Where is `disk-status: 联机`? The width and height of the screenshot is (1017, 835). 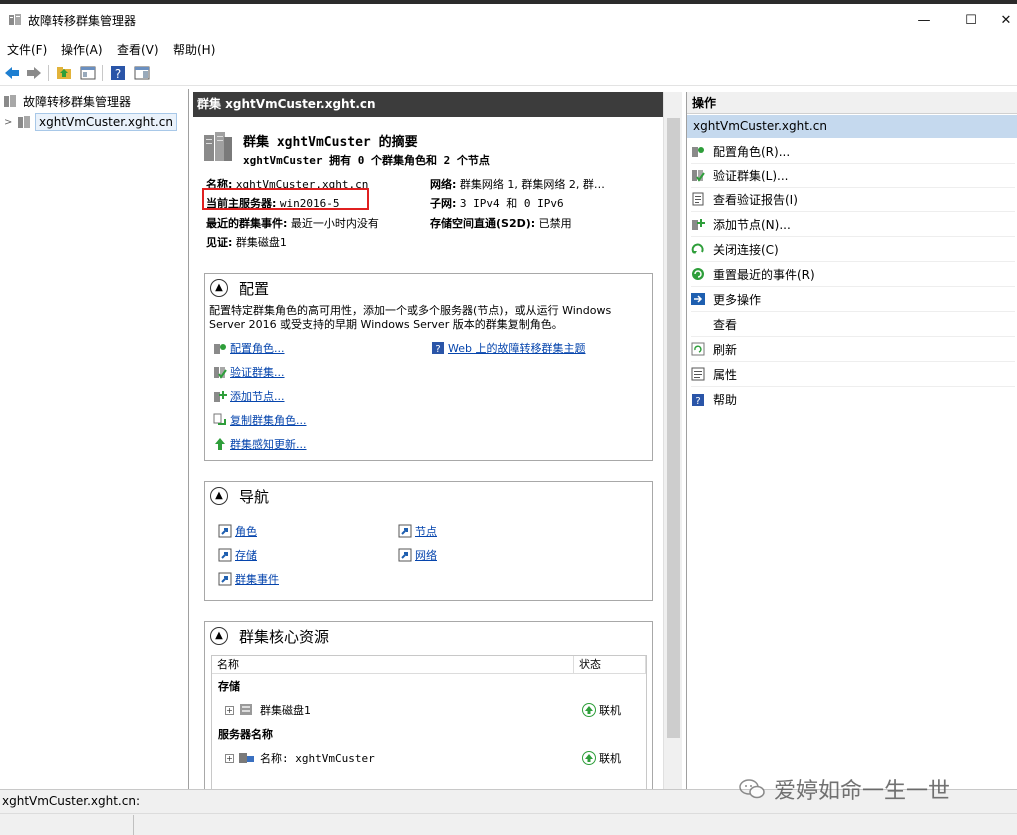
disk-status: 联机 is located at coordinates (601, 710).